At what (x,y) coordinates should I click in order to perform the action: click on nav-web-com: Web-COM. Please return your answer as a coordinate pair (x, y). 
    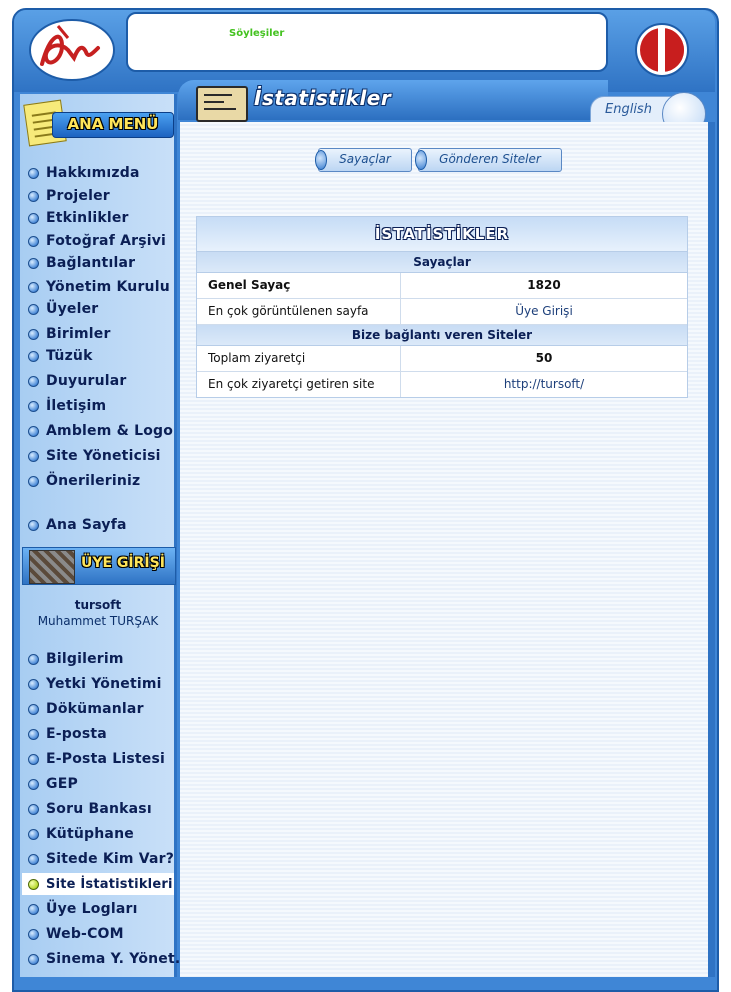
    Looking at the image, I should click on (103, 934).